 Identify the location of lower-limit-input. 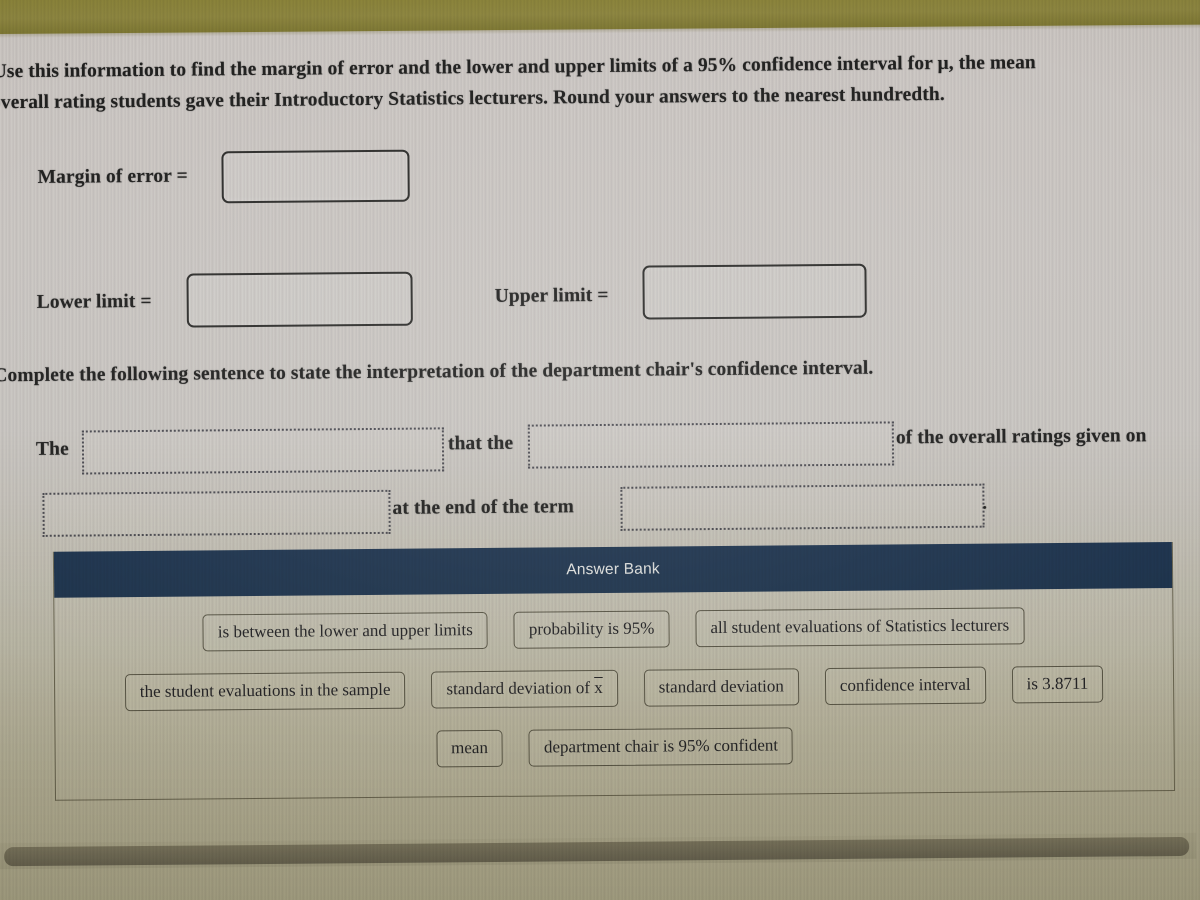
(299, 299).